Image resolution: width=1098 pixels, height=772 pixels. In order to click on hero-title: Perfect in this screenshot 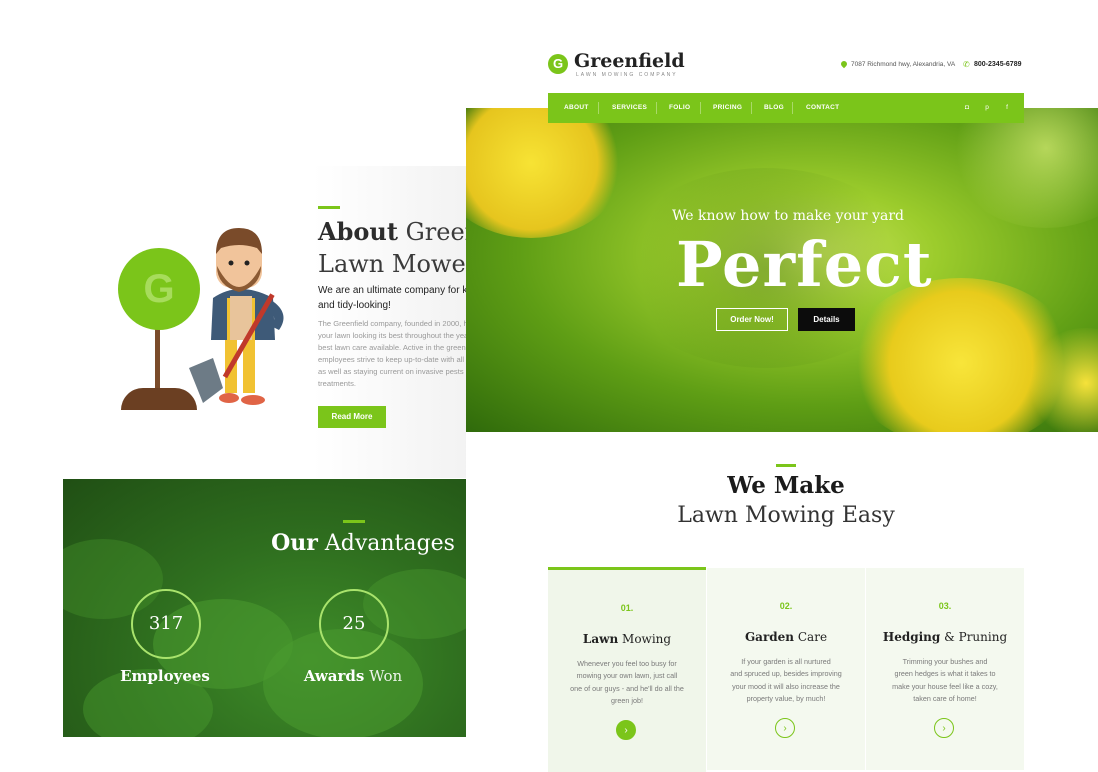, I will do `click(804, 264)`.